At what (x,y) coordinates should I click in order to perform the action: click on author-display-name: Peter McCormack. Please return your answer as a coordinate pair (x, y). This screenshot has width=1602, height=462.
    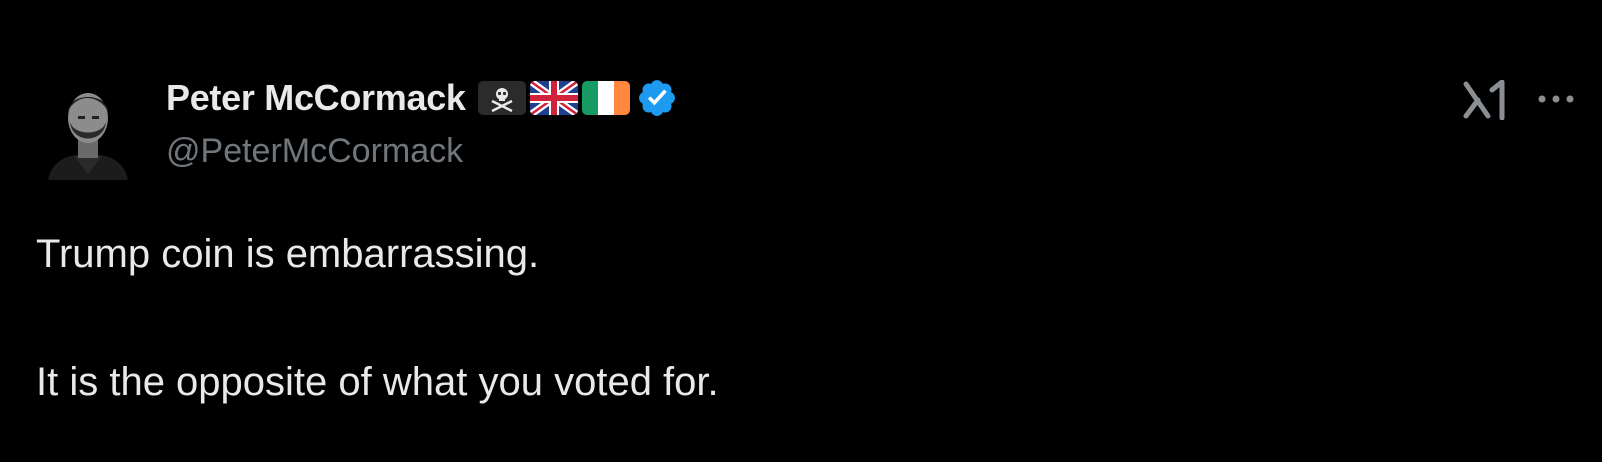
    Looking at the image, I should click on (316, 98).